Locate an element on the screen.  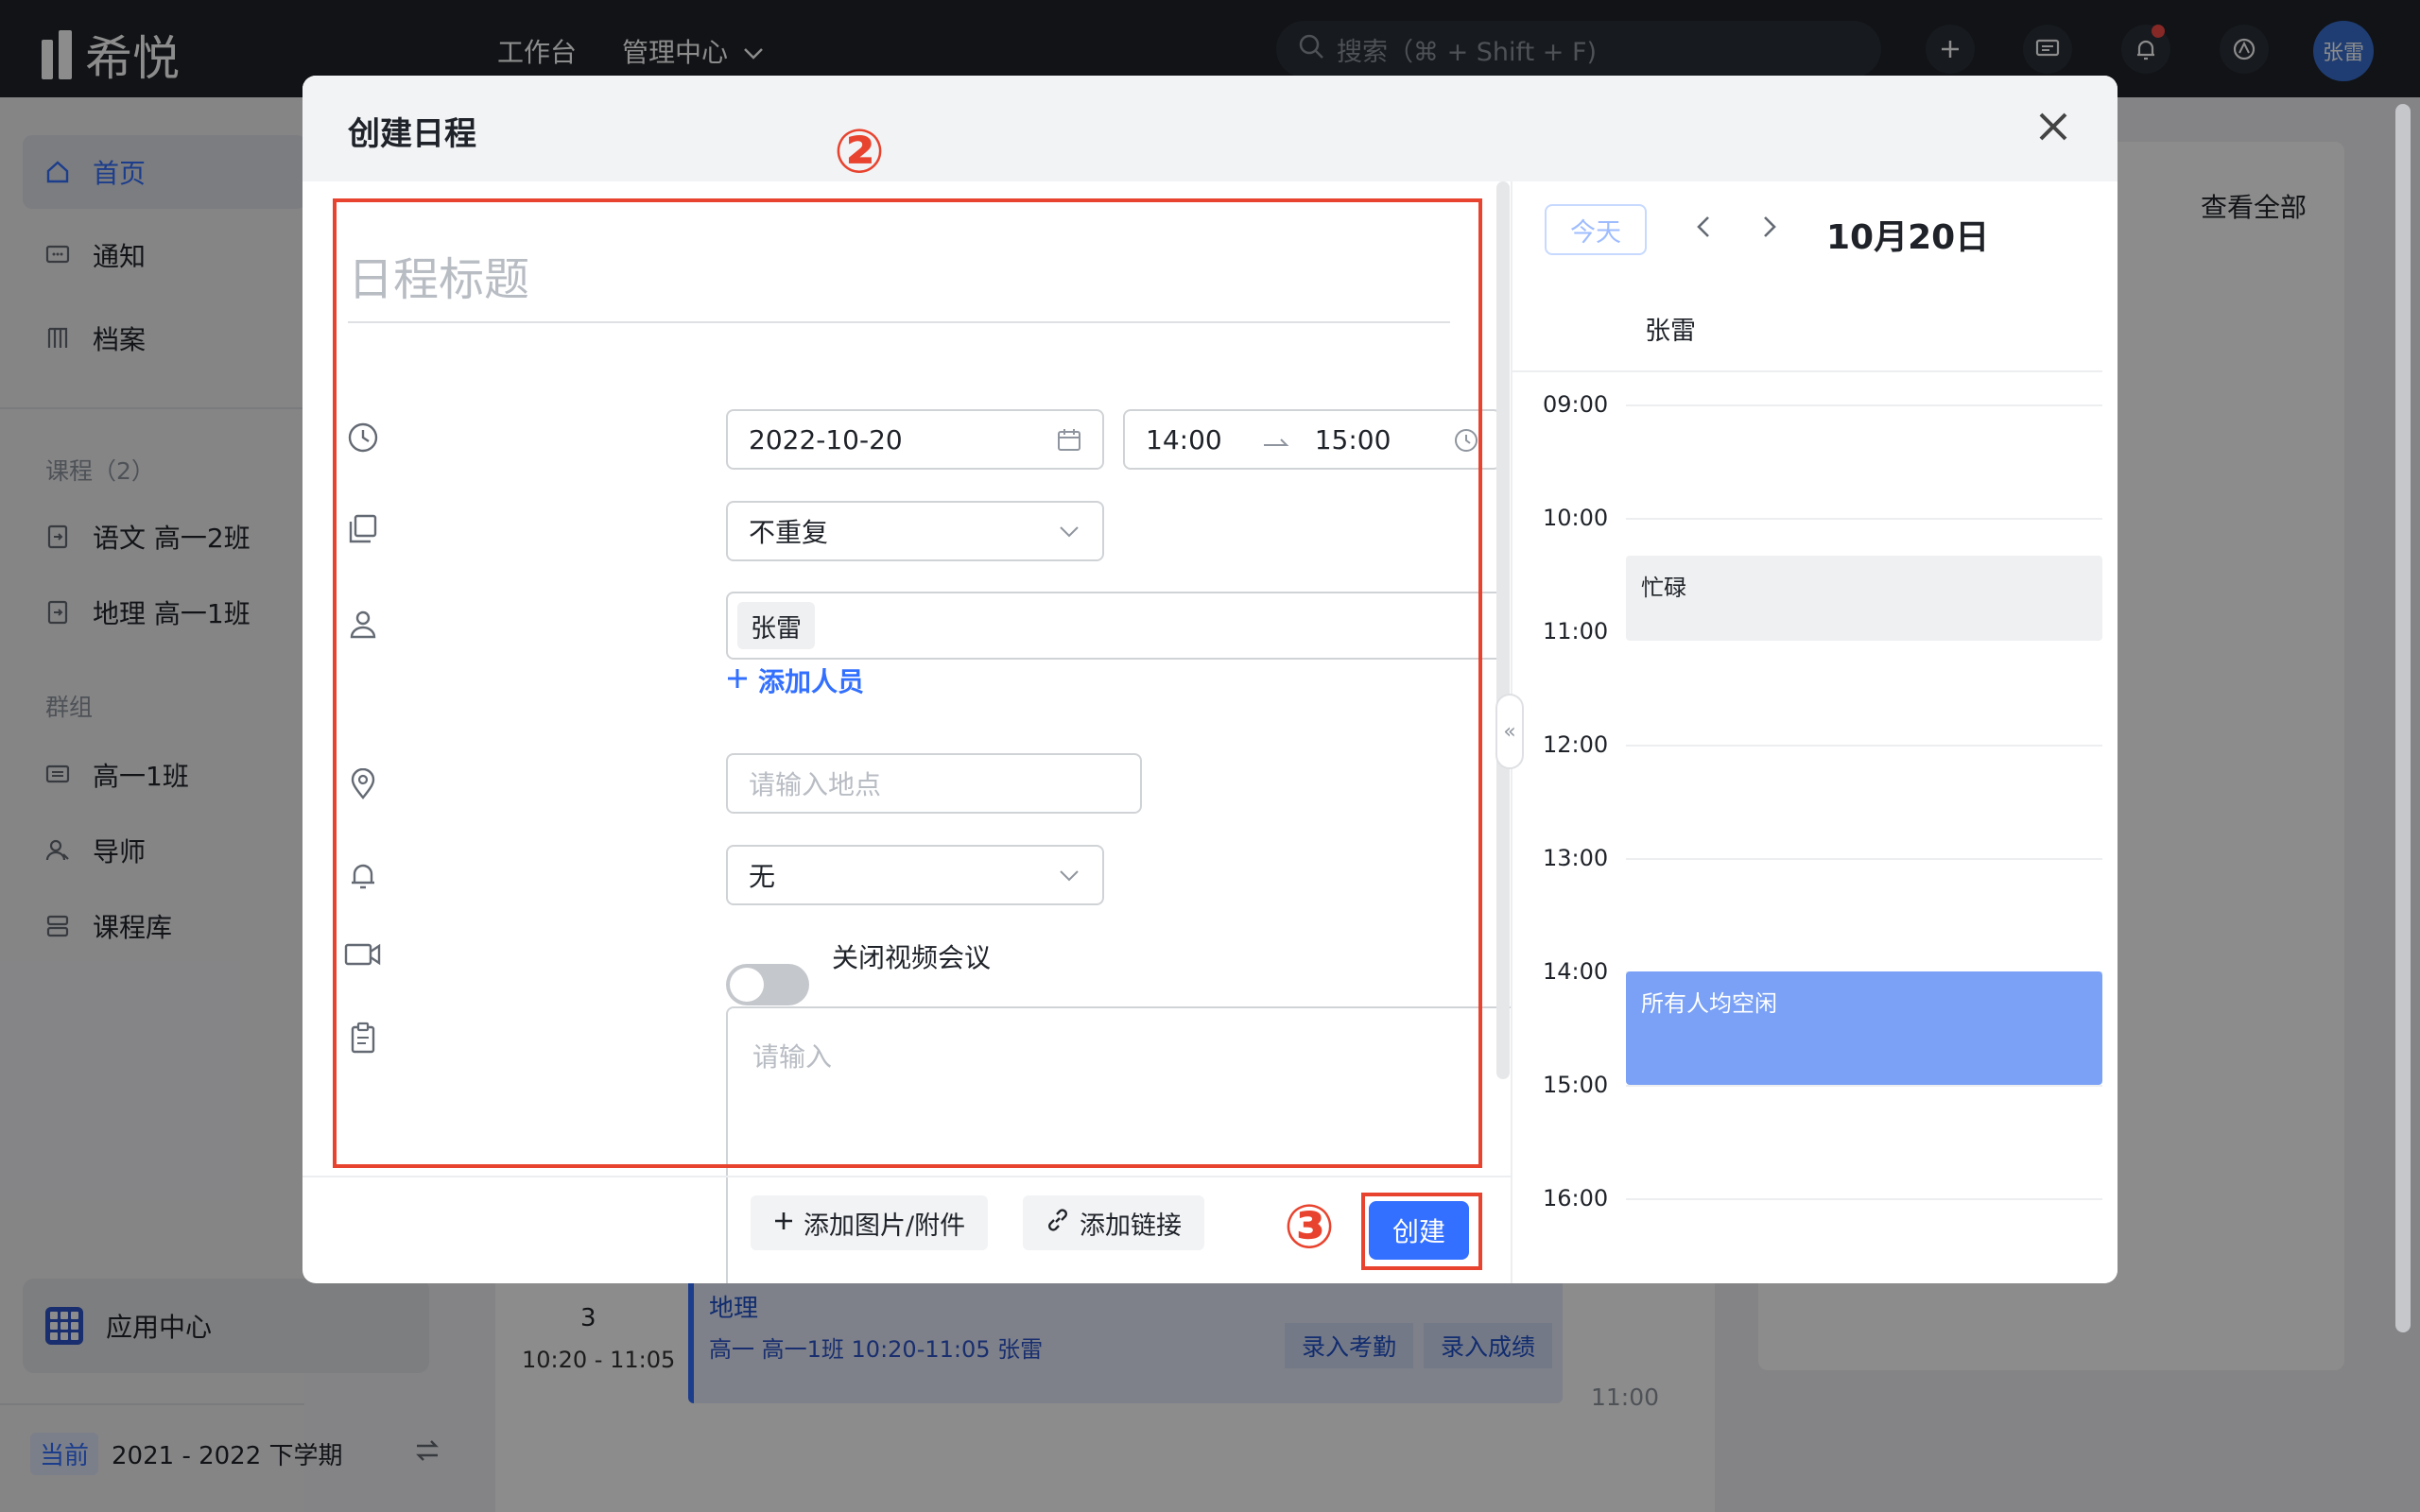
annotation-box-create is located at coordinates (1421, 1231).